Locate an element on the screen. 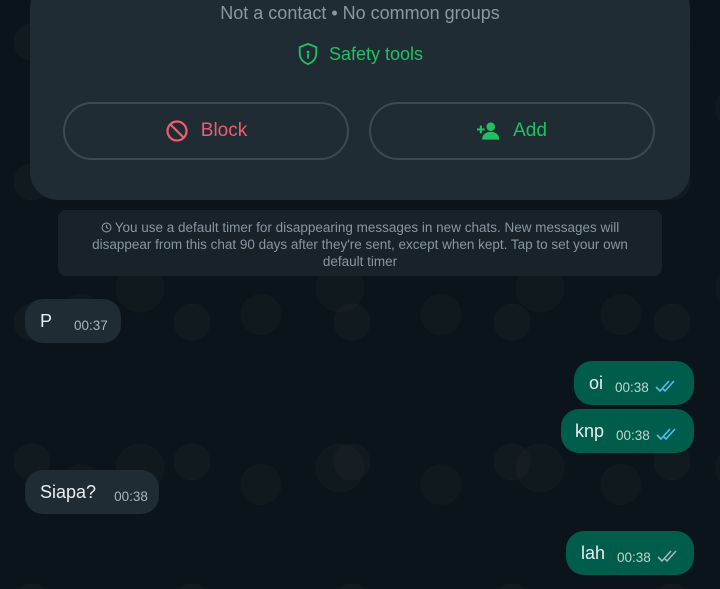 This screenshot has width=720, height=589. block-label: Block is located at coordinates (224, 130).